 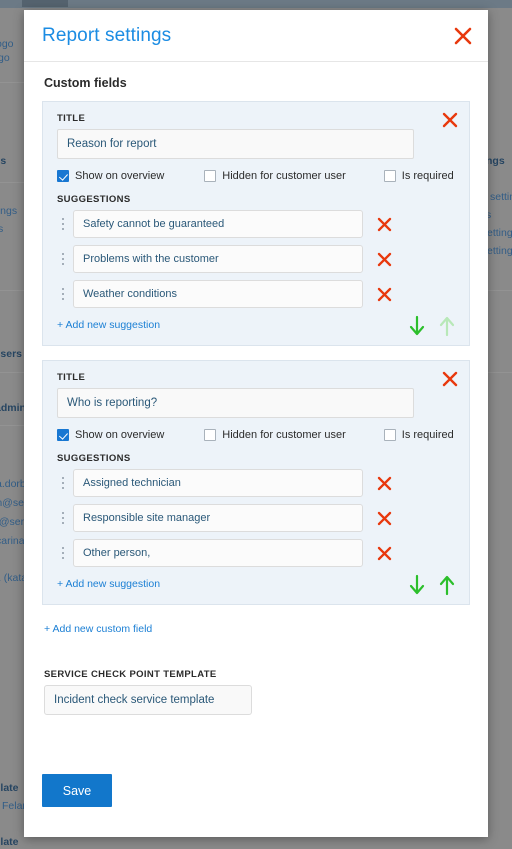 I want to click on background-text-fragment: admin, so click(x=13, y=408).